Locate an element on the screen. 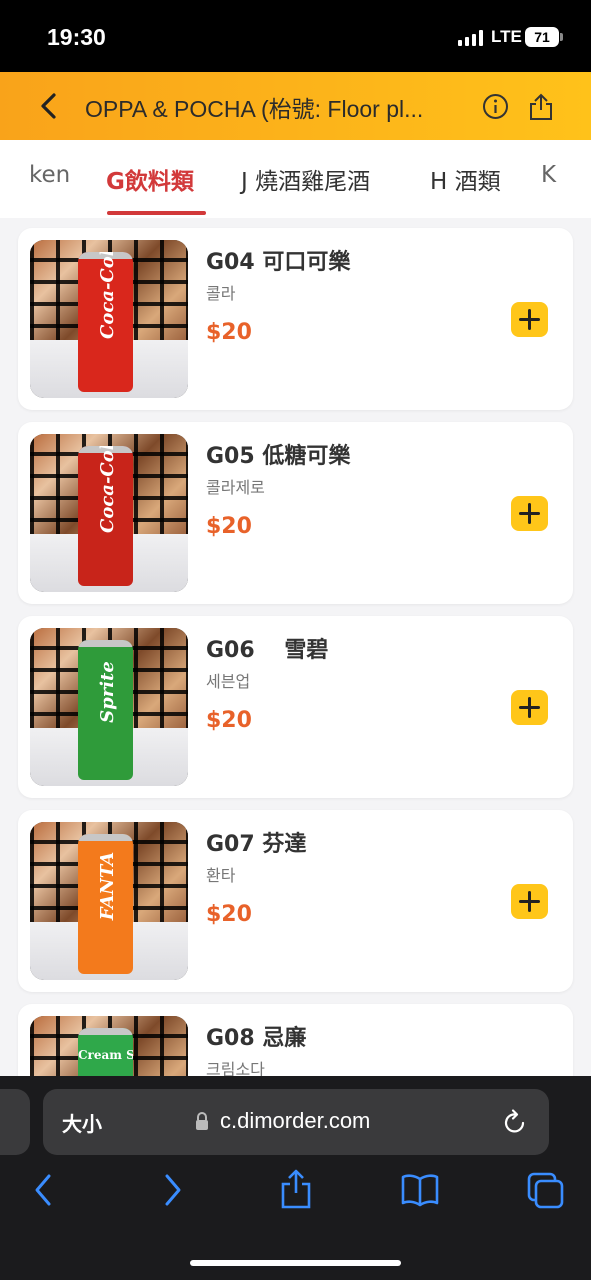 The height and width of the screenshot is (1280, 591). item-subtitle: 크림소다 is located at coordinates (235, 1068).